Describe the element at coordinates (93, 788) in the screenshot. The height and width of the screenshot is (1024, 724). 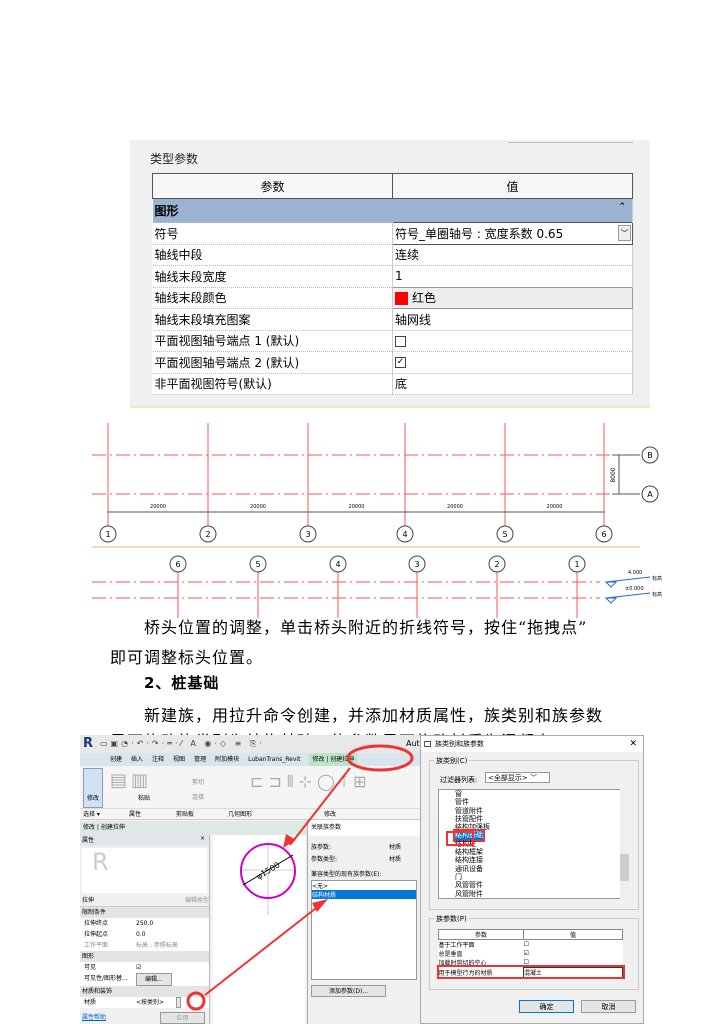
I see `modify-button: 修改` at that location.